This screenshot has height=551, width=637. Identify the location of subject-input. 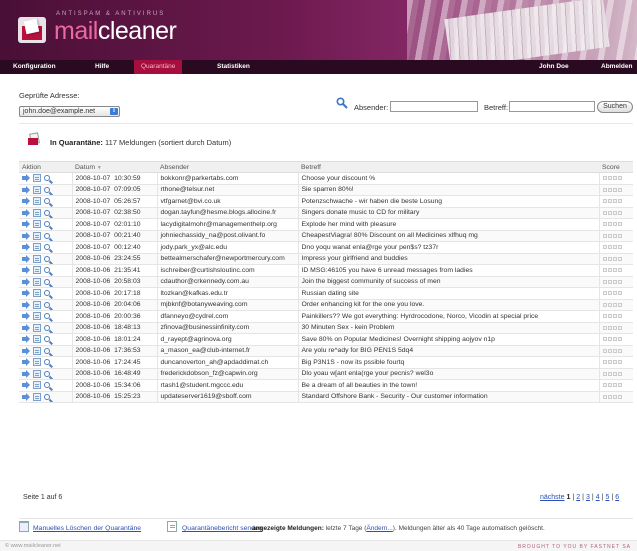
(552, 106).